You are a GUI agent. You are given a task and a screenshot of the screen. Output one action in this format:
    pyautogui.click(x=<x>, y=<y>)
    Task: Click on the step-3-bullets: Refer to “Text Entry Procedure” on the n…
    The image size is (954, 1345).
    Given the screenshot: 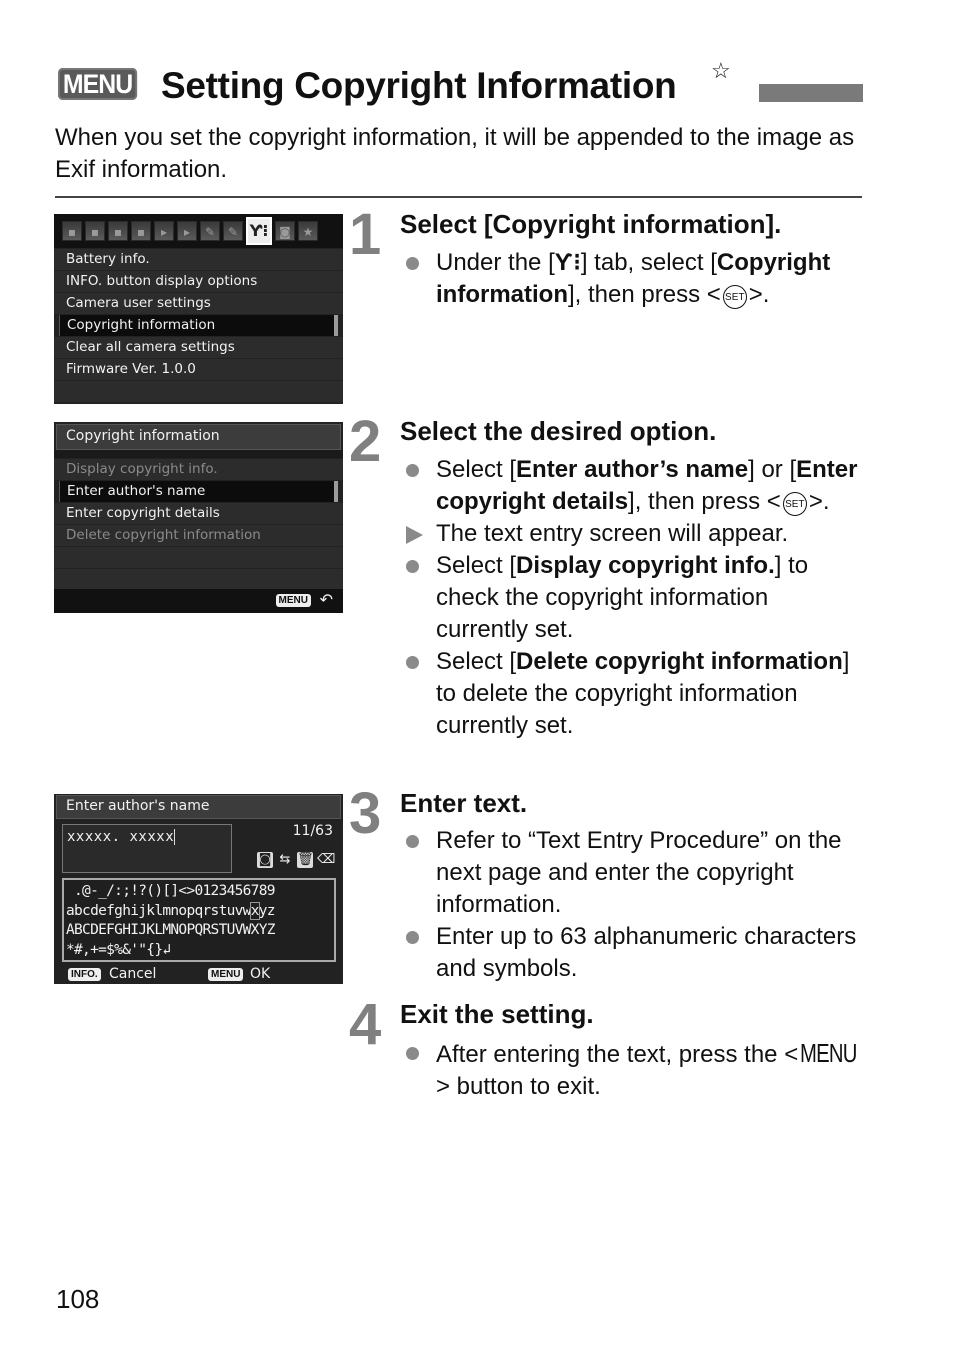 What is the action you would take?
    pyautogui.click(x=634, y=905)
    